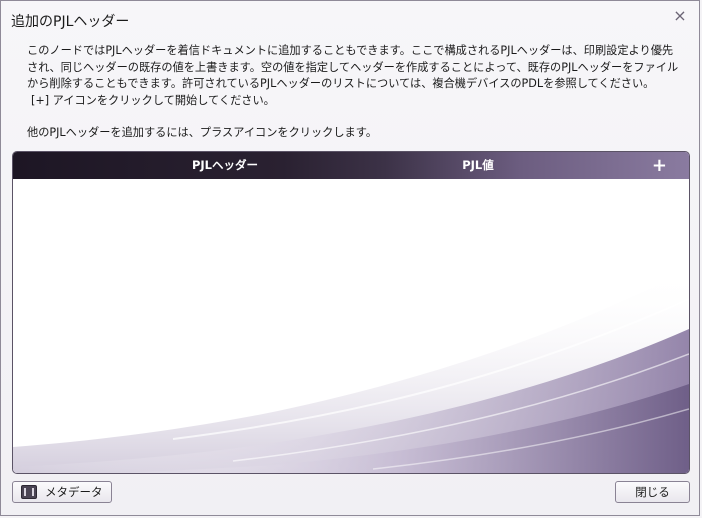 This screenshot has height=518, width=702. I want to click on metadata-button-label: メタデータ, so click(74, 492).